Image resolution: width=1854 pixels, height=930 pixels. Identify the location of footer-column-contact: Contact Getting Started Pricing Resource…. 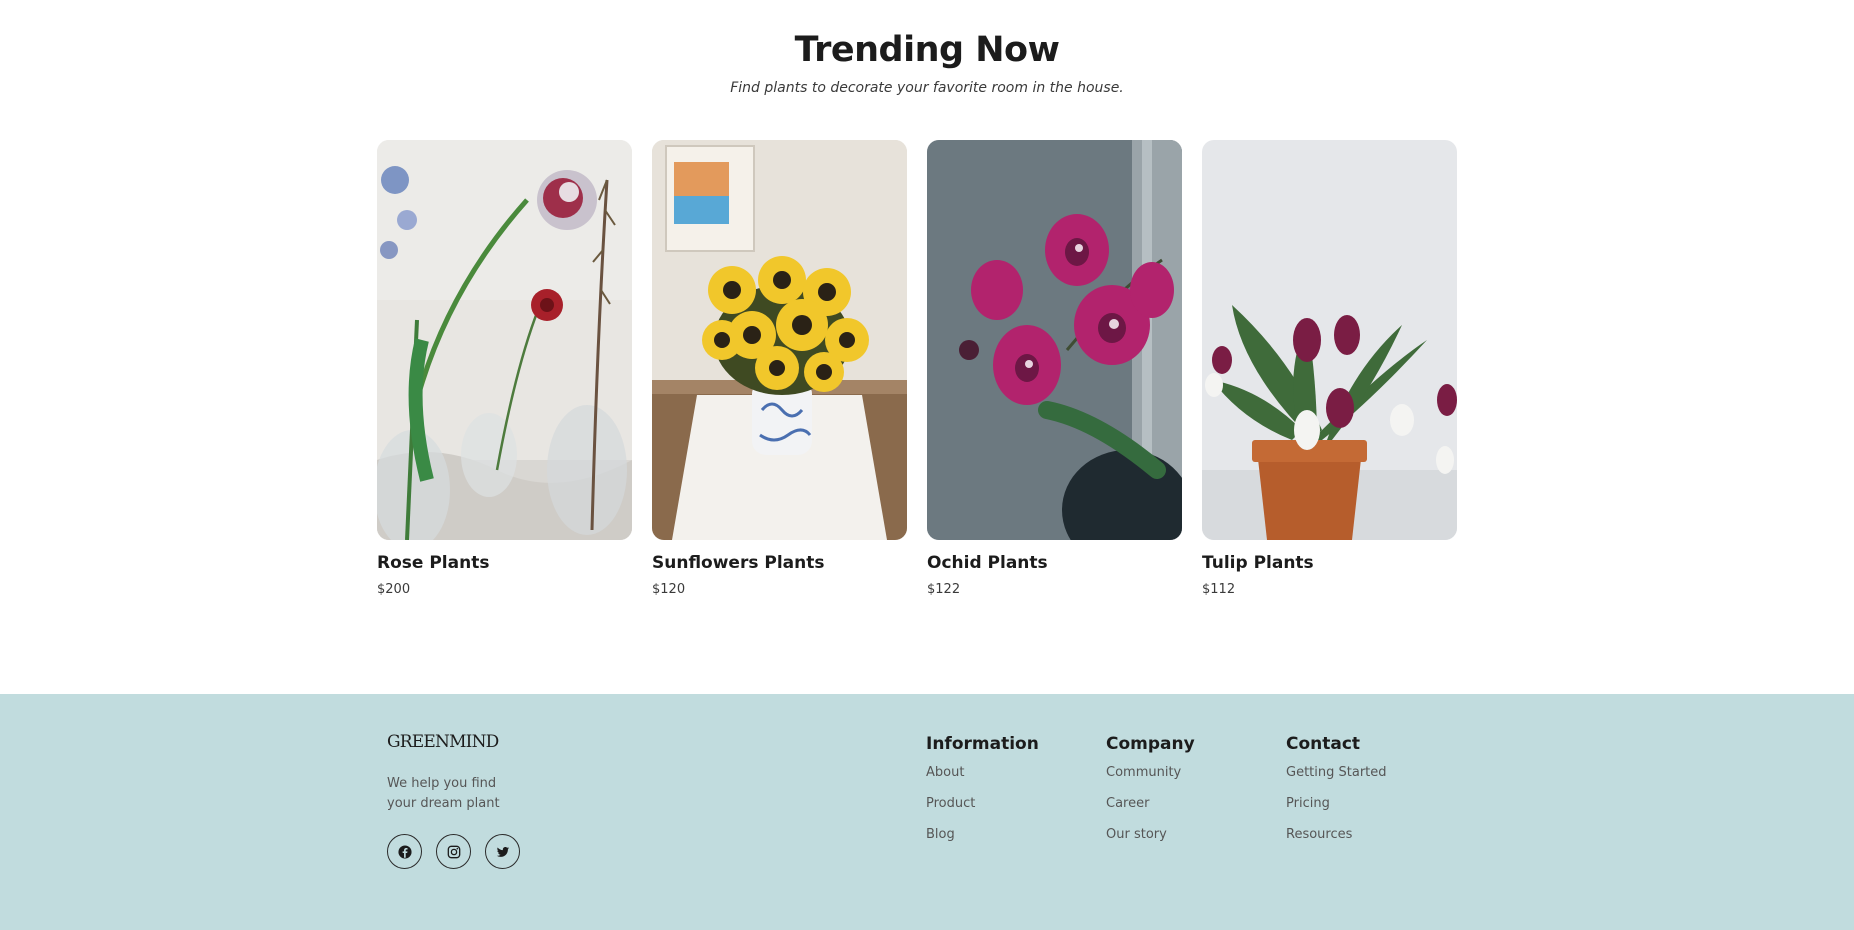
(1371, 788).